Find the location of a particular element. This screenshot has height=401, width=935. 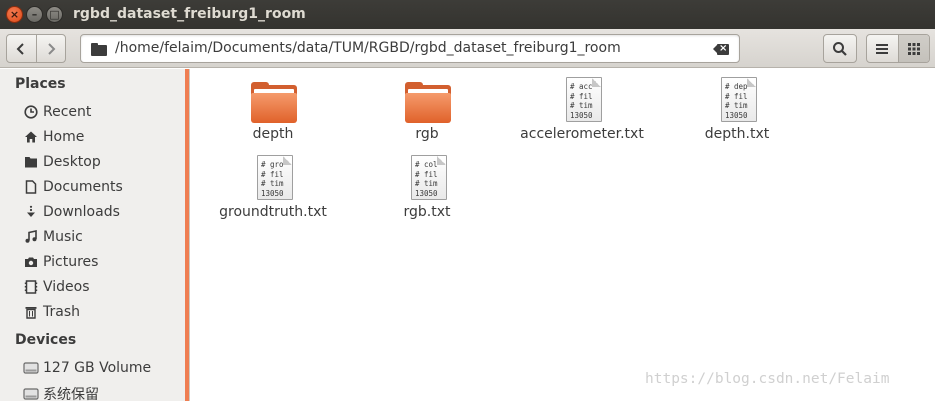

clear-location-icon: × is located at coordinates (721, 49).